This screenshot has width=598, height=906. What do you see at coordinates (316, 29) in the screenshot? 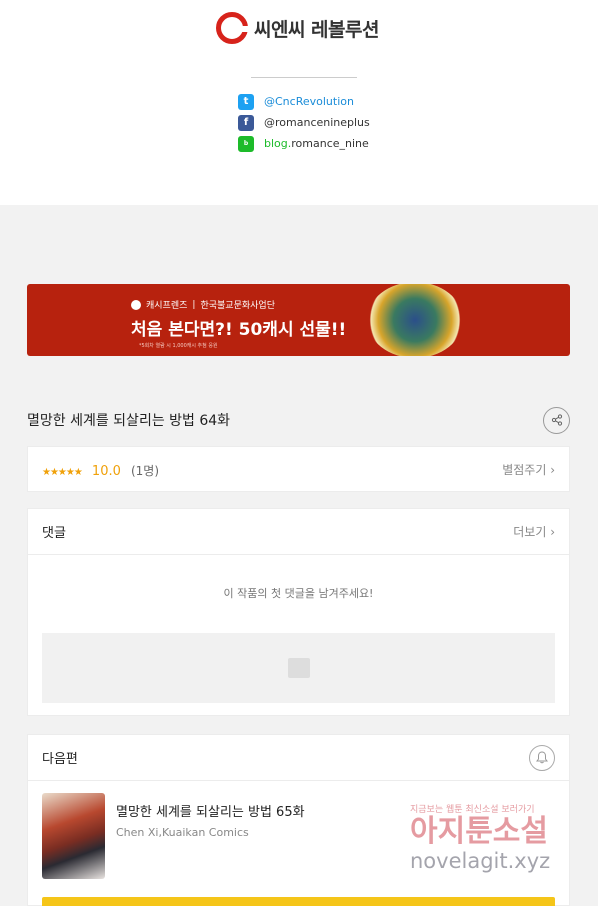
I see `brand-name: 씨엔씨 레볼루션` at bounding box center [316, 29].